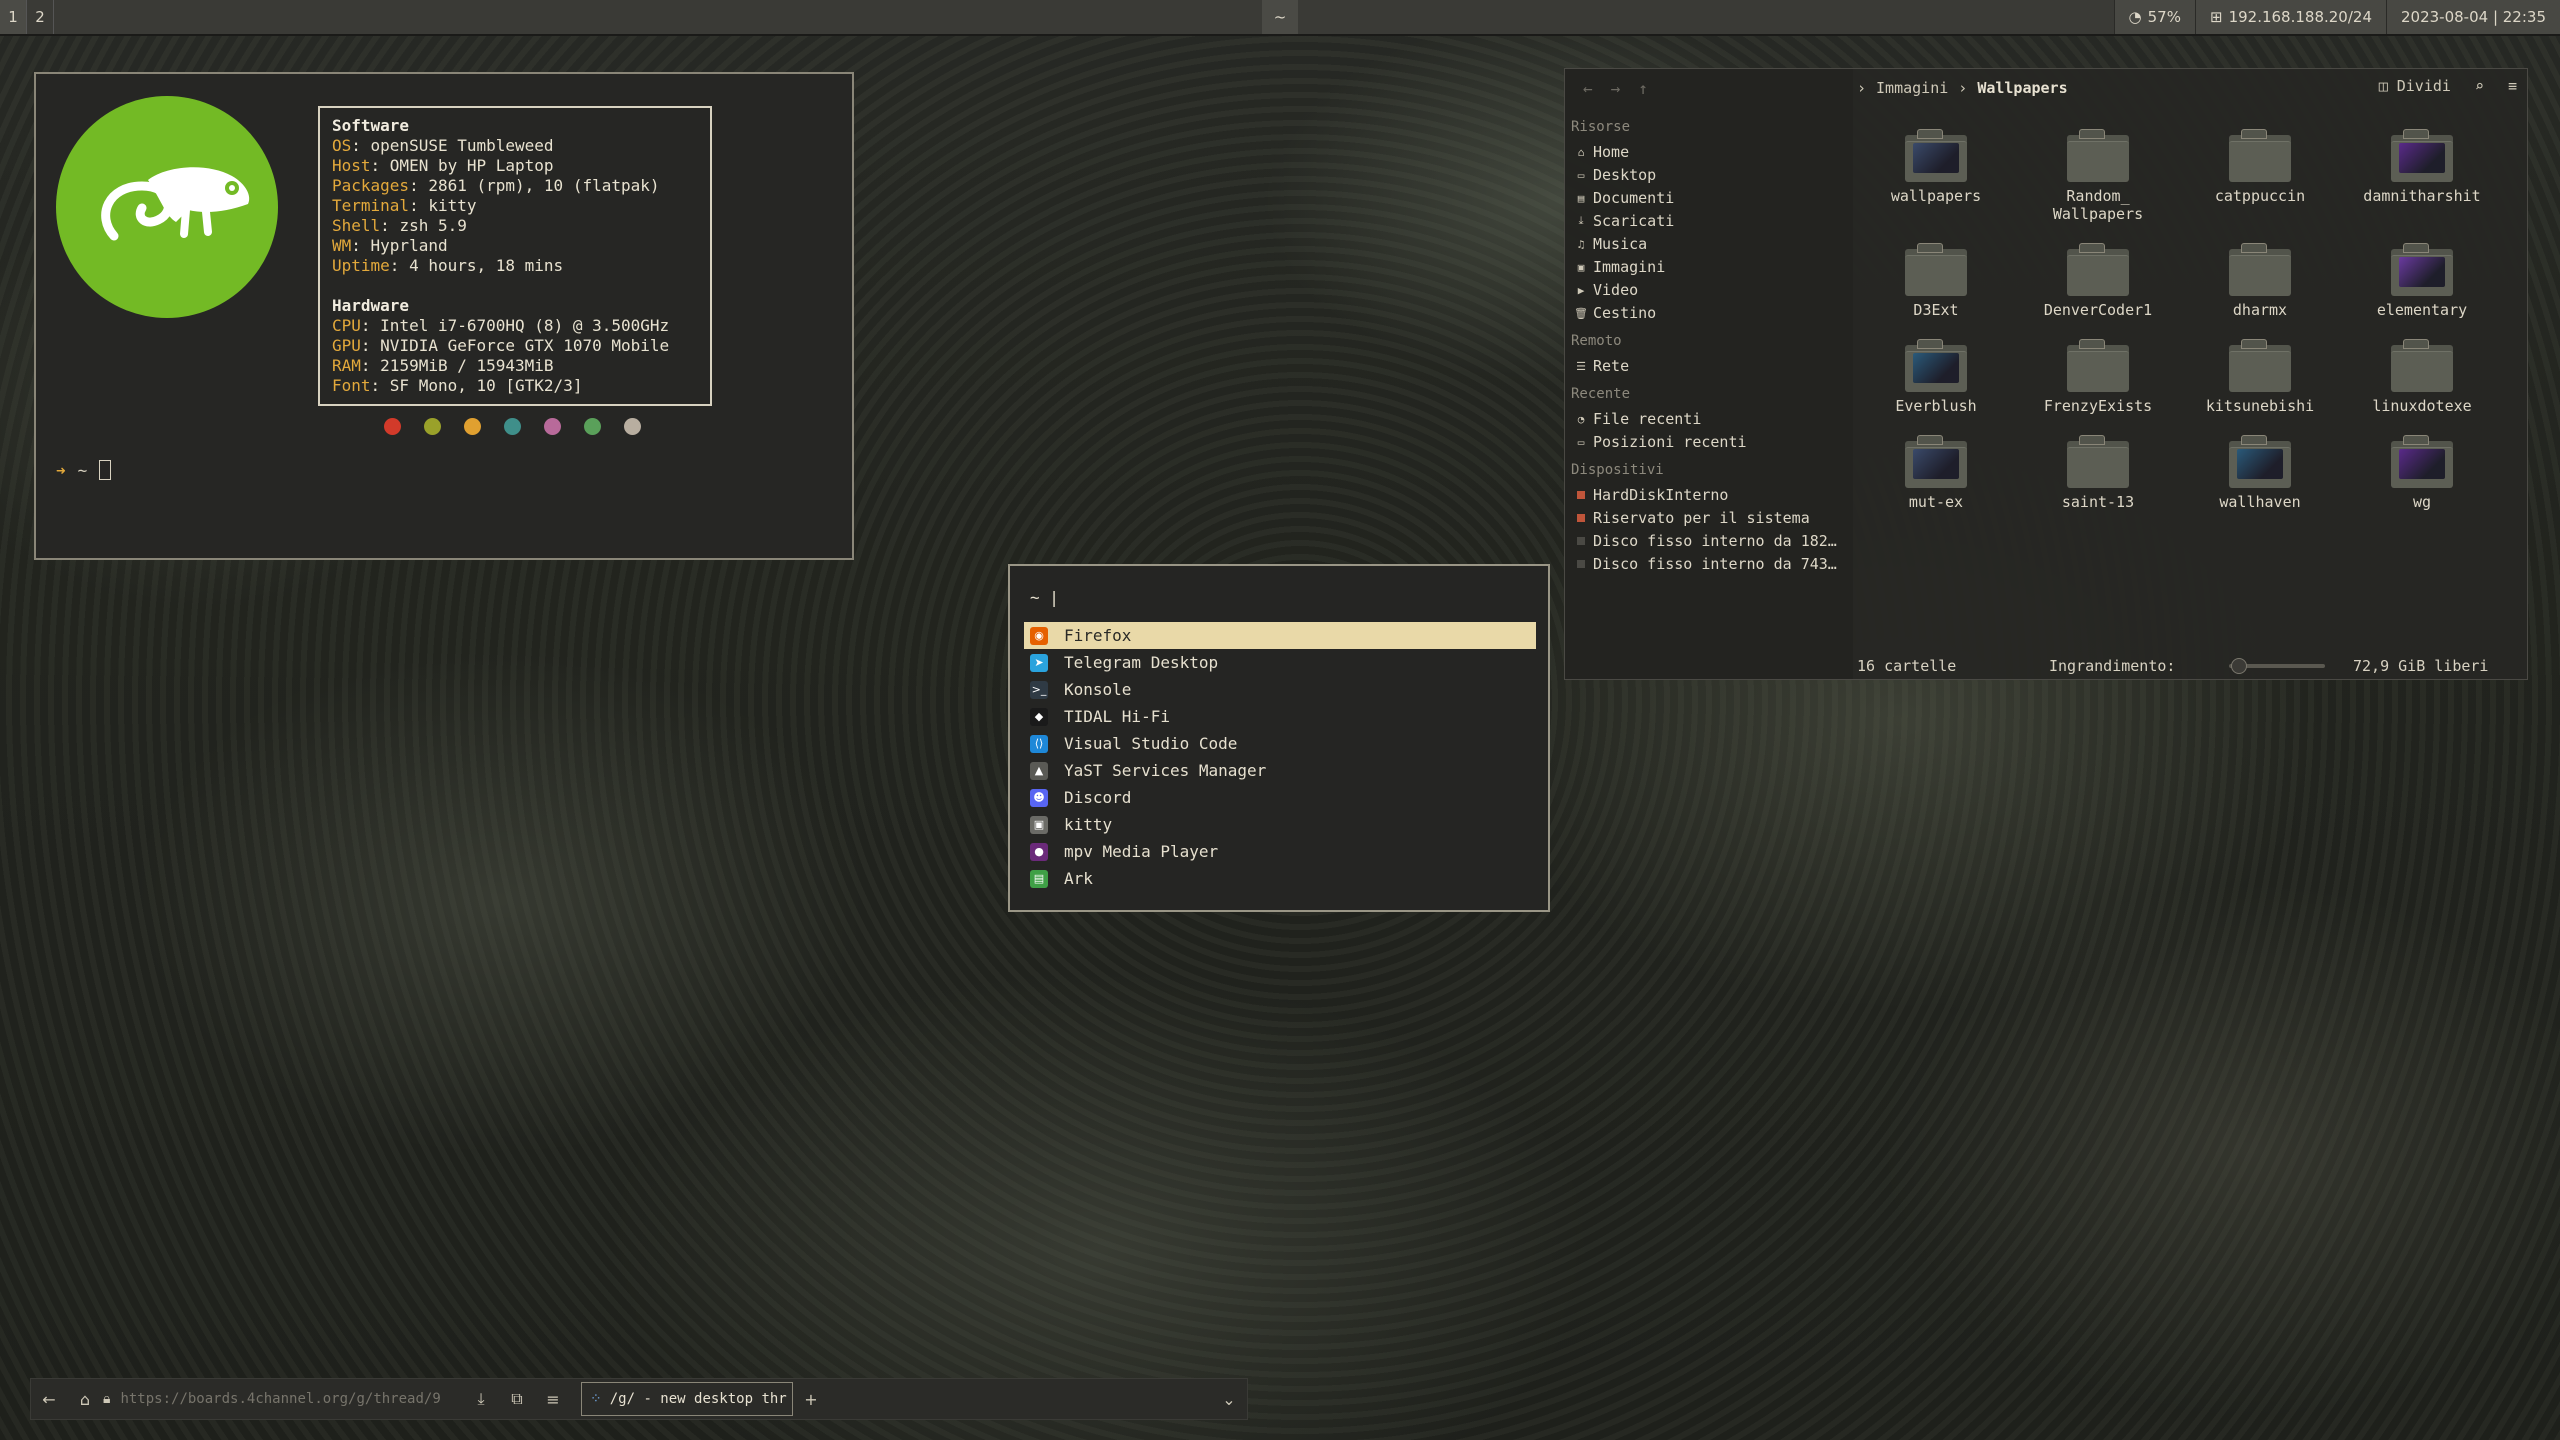 The width and height of the screenshot is (2560, 1440). Describe the element at coordinates (1280, 770) in the screenshot. I see `launcher-item-yast-services-manager: ▲ YaST Services Manager` at that location.